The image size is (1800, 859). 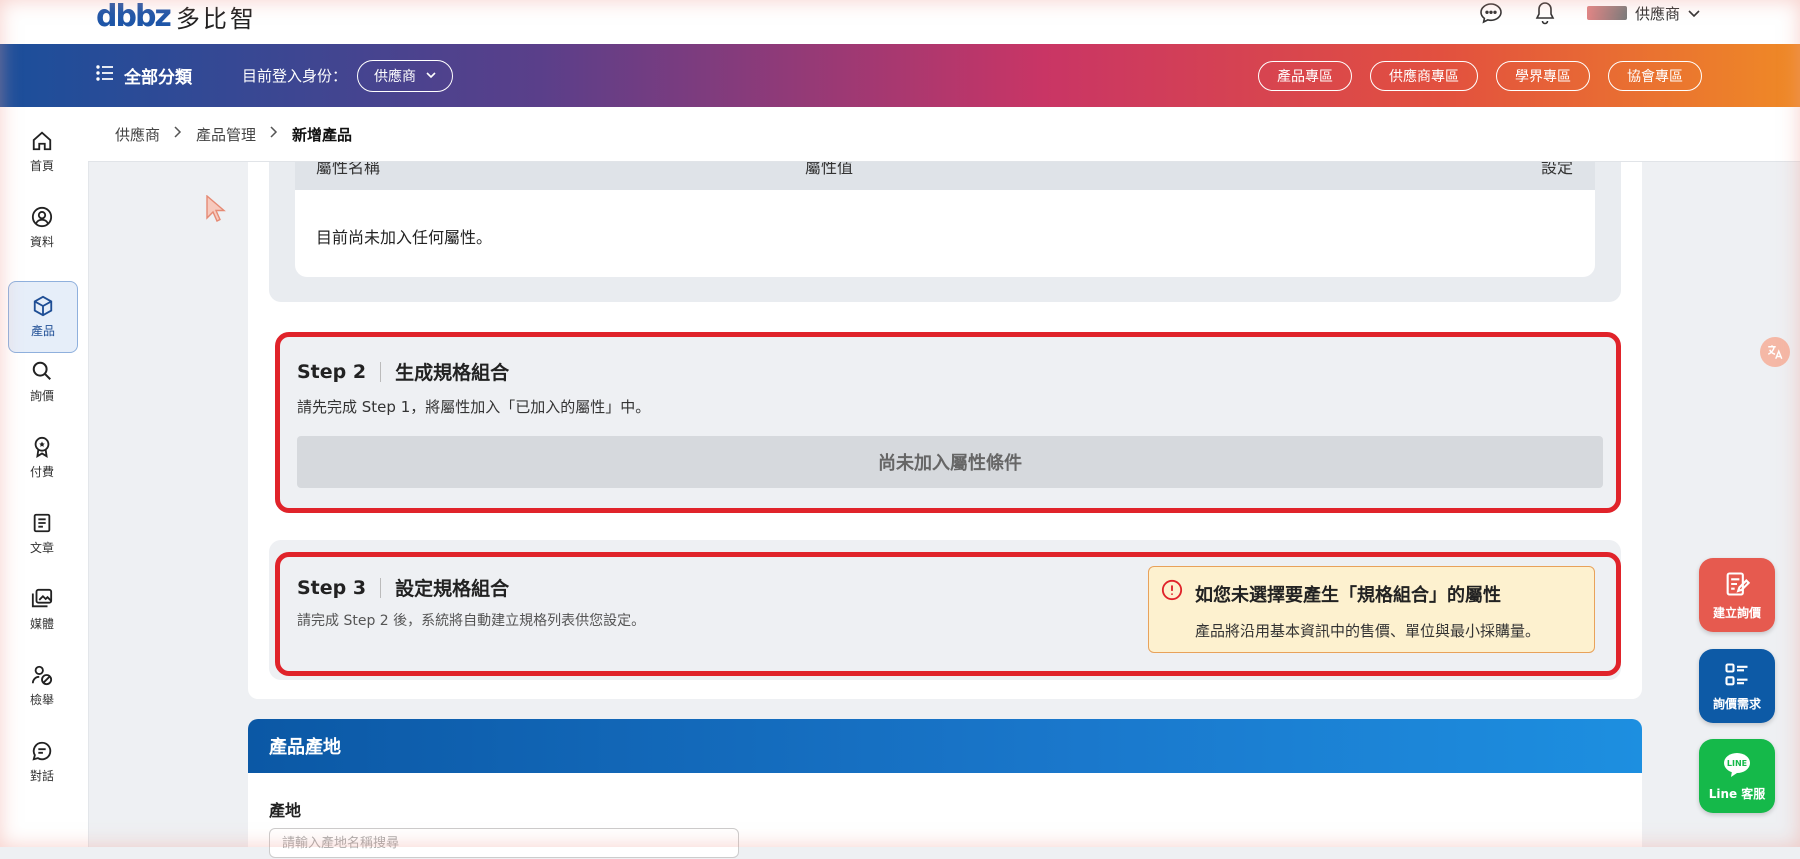 What do you see at coordinates (348, 169) in the screenshot?
I see `column-attribute-name: 屬性名稱` at bounding box center [348, 169].